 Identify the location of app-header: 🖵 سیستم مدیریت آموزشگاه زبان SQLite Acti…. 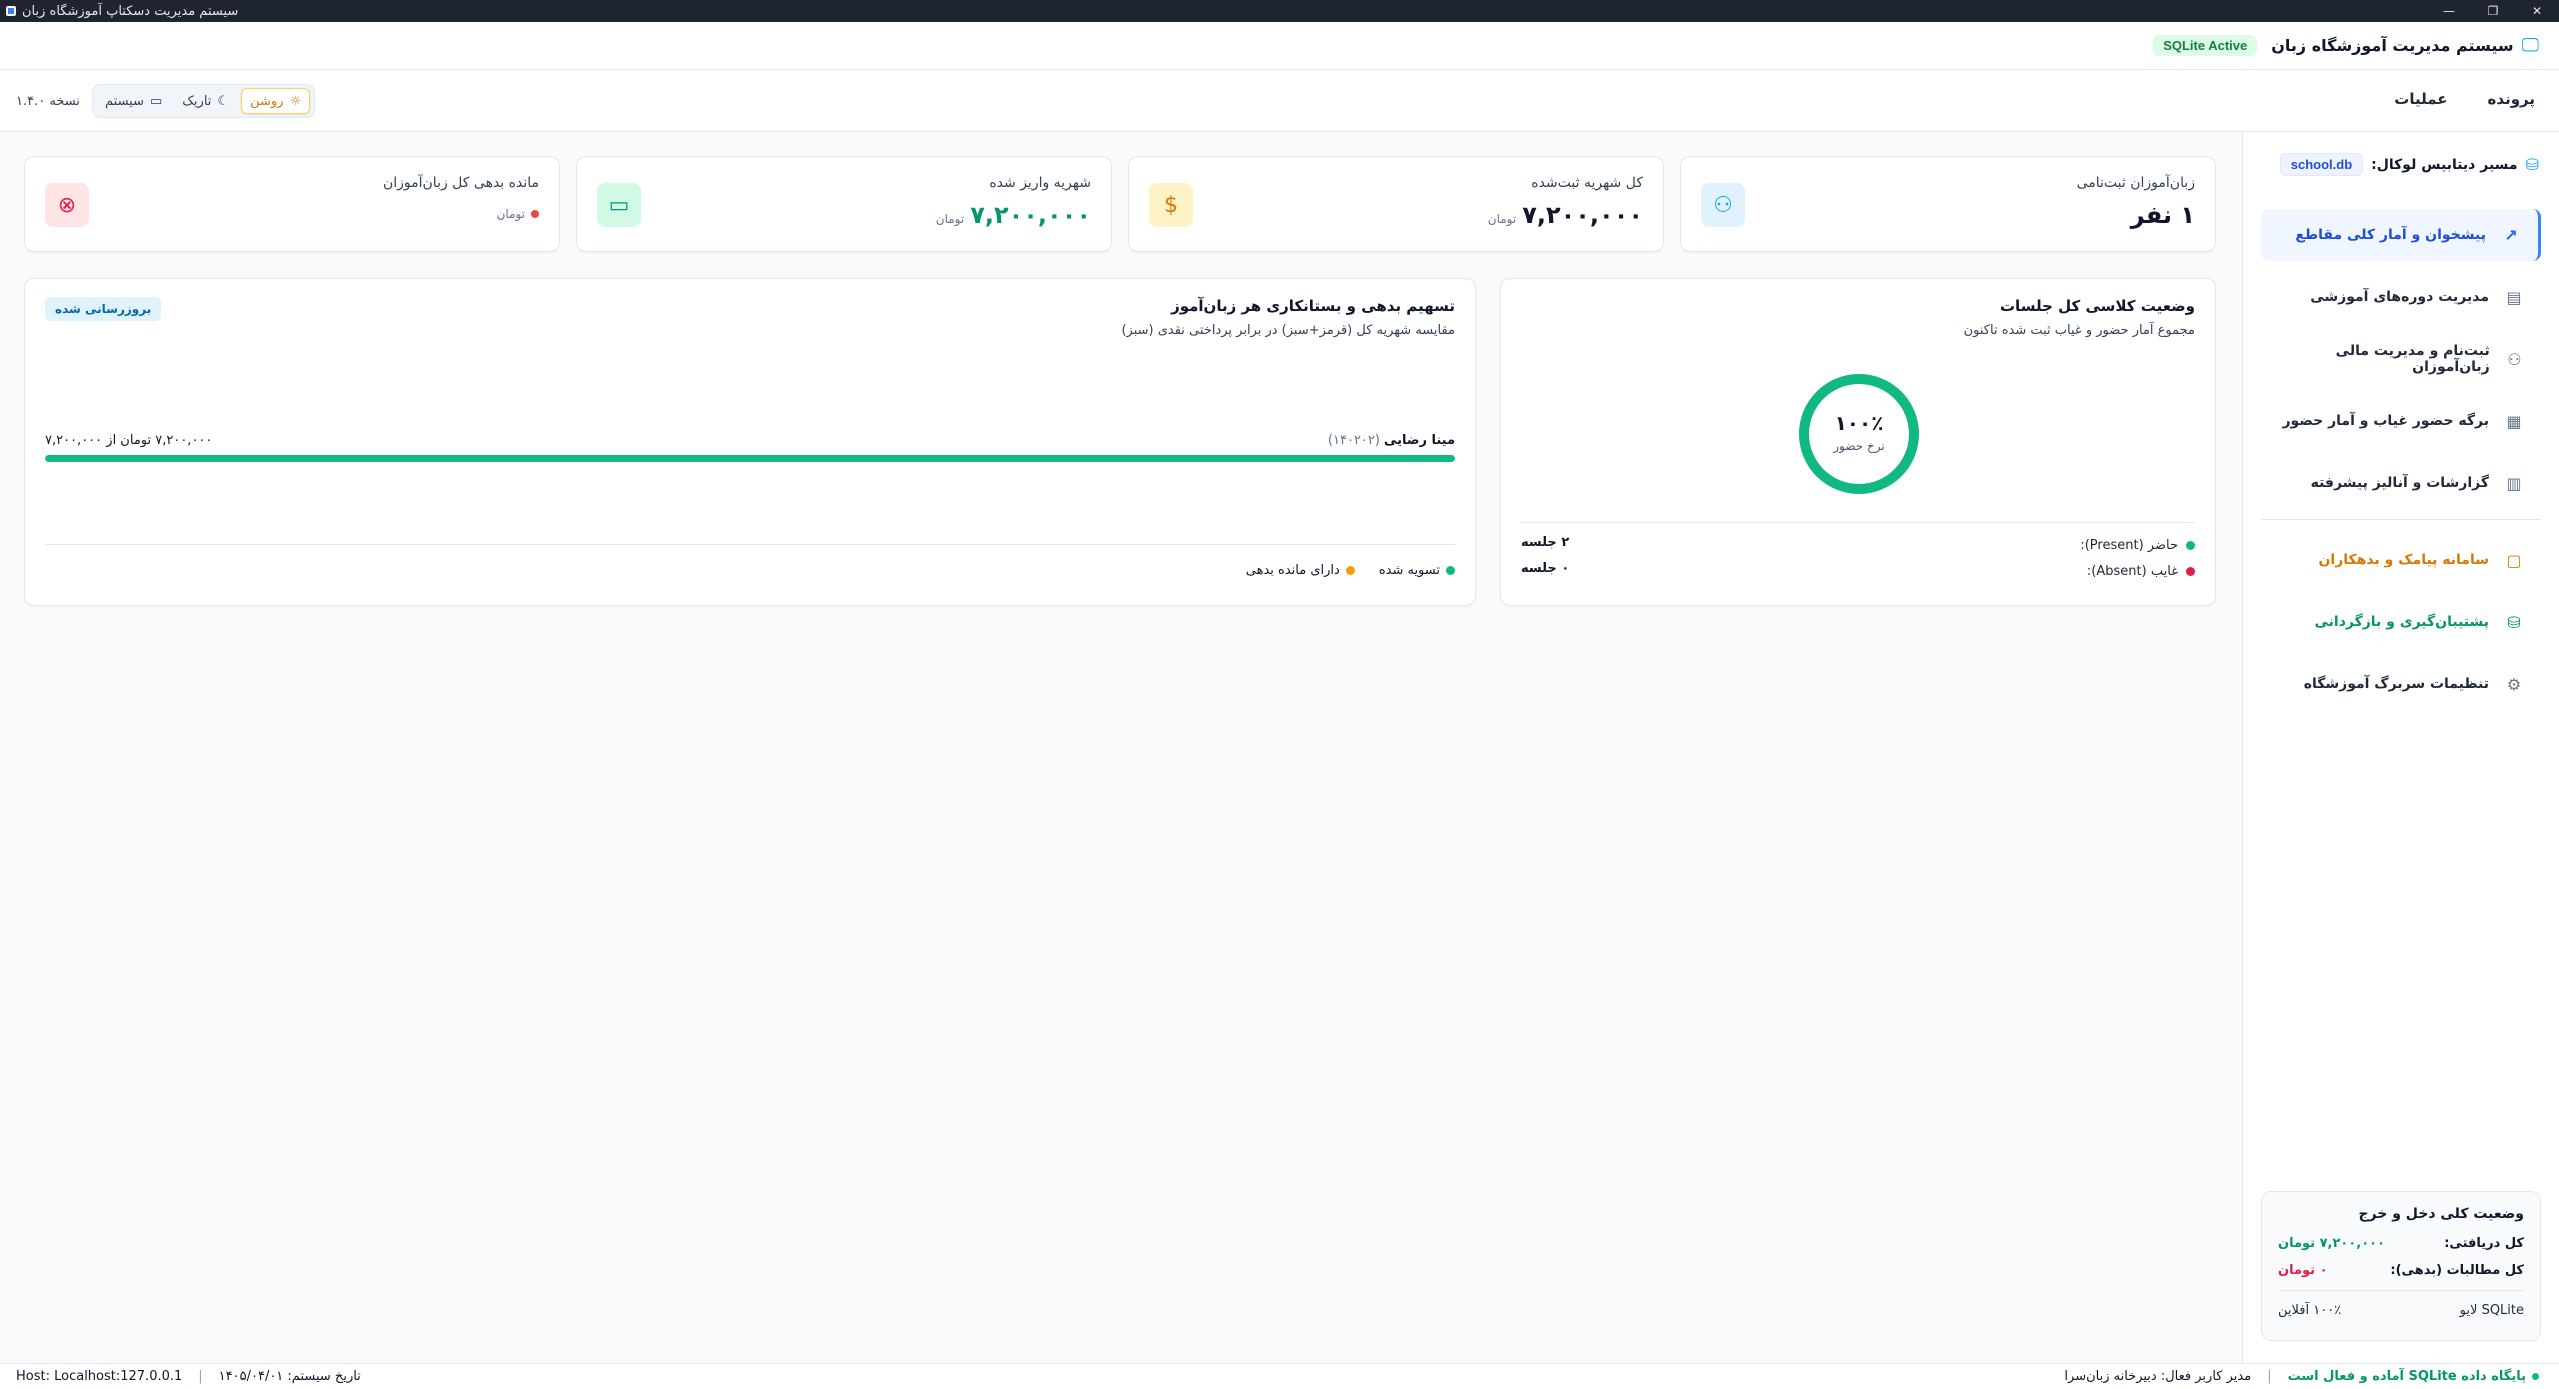
(1279, 46).